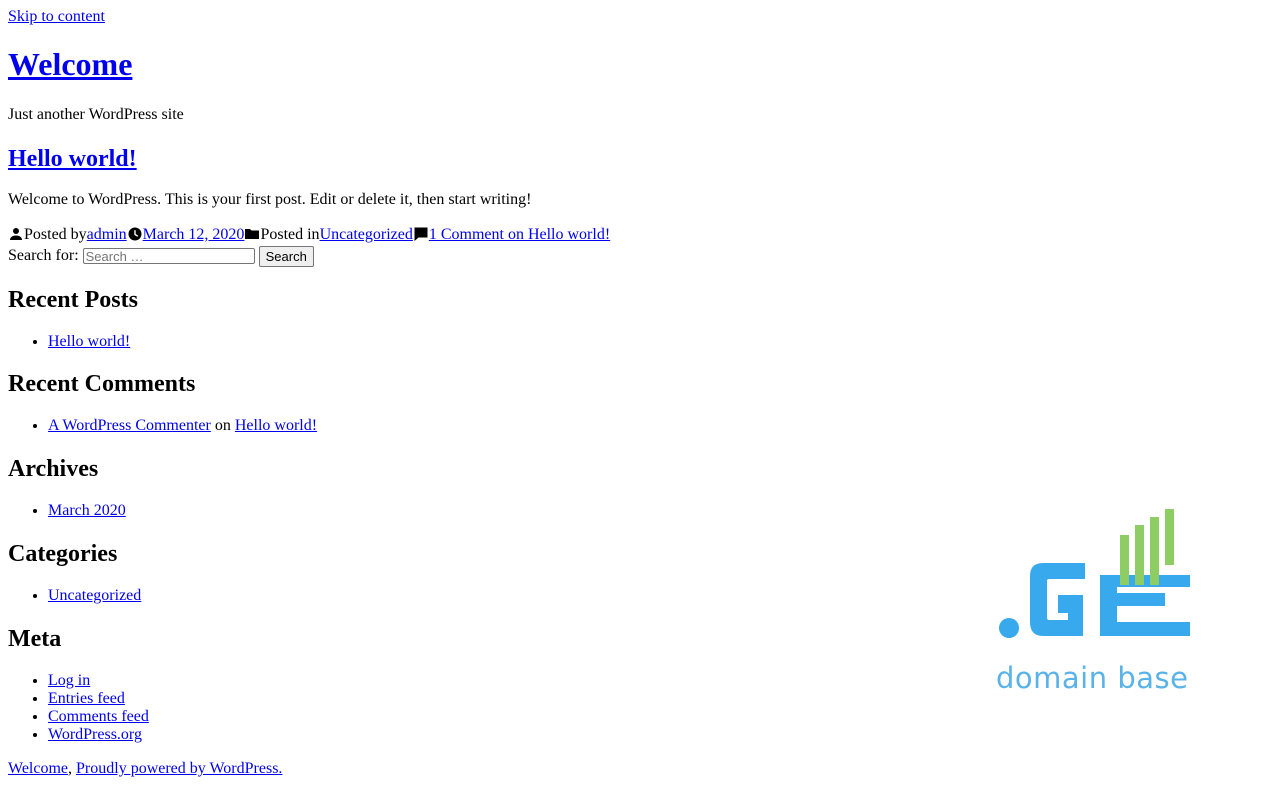  Describe the element at coordinates (95, 734) in the screenshot. I see `wordpress-org-link: WordPress.org` at that location.